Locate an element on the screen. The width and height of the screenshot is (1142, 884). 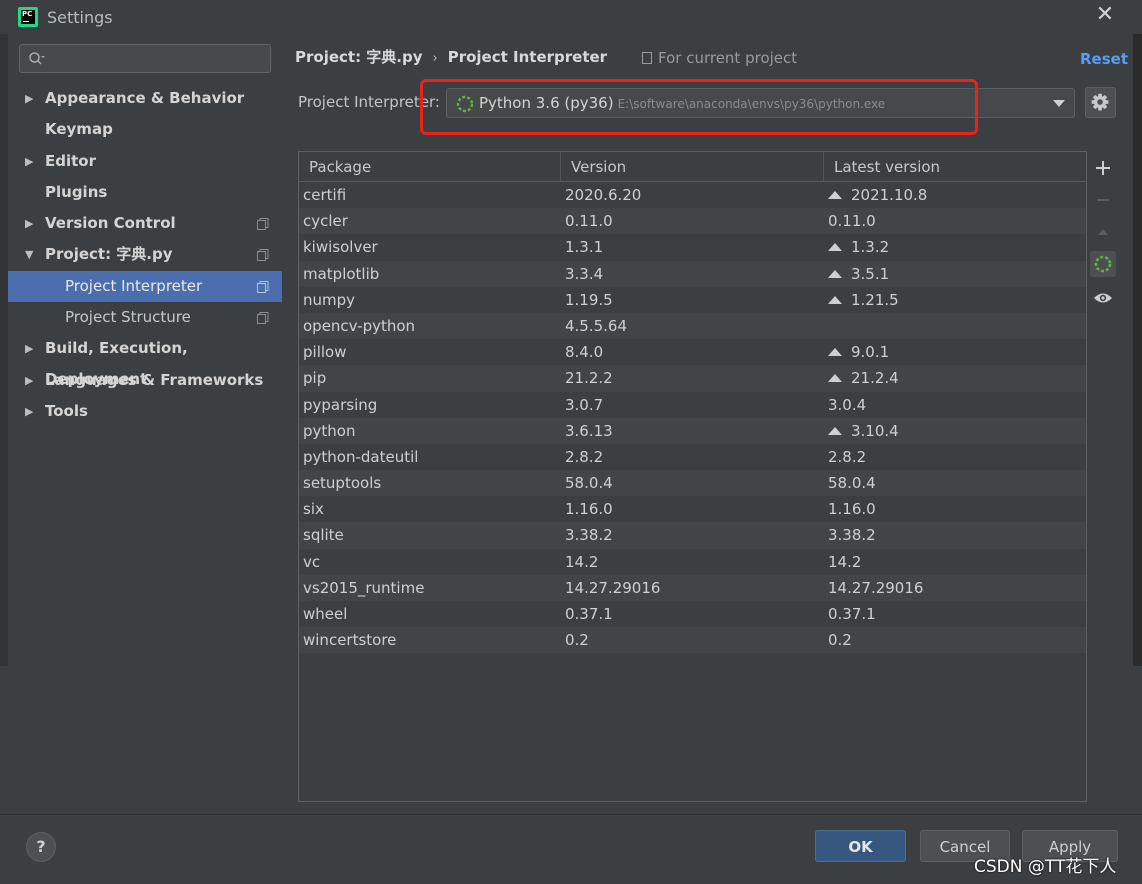
column-header-version: Version is located at coordinates (692, 167).